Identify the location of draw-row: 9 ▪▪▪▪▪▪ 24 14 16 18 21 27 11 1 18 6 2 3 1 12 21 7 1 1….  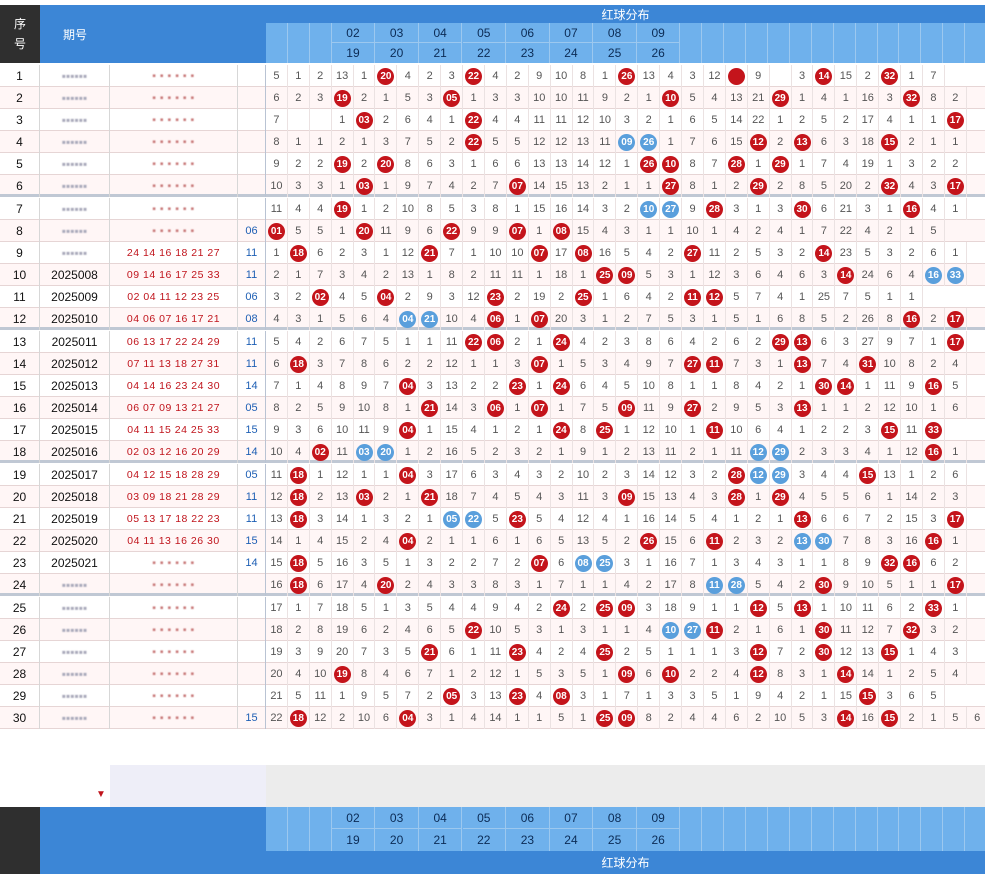
(492, 253).